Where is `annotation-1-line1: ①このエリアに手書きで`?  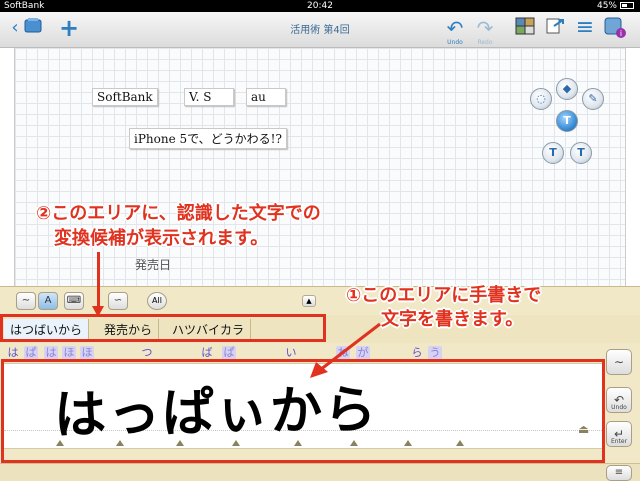
annotation-1-line1: ①このエリアに手書きで is located at coordinates (444, 295).